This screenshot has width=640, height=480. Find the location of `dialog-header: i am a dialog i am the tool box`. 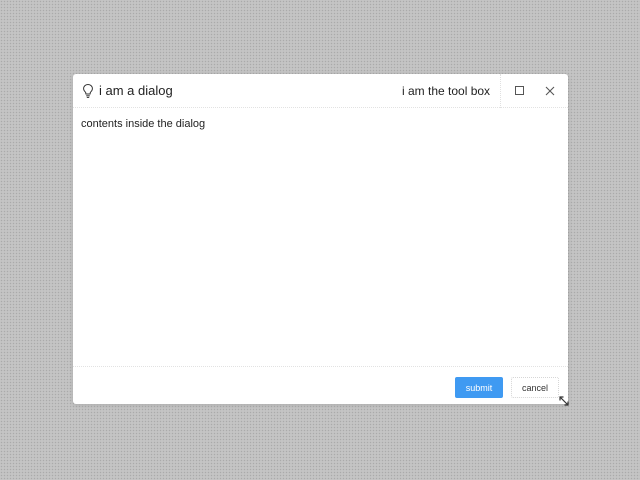

dialog-header: i am a dialog i am the tool box is located at coordinates (320, 91).